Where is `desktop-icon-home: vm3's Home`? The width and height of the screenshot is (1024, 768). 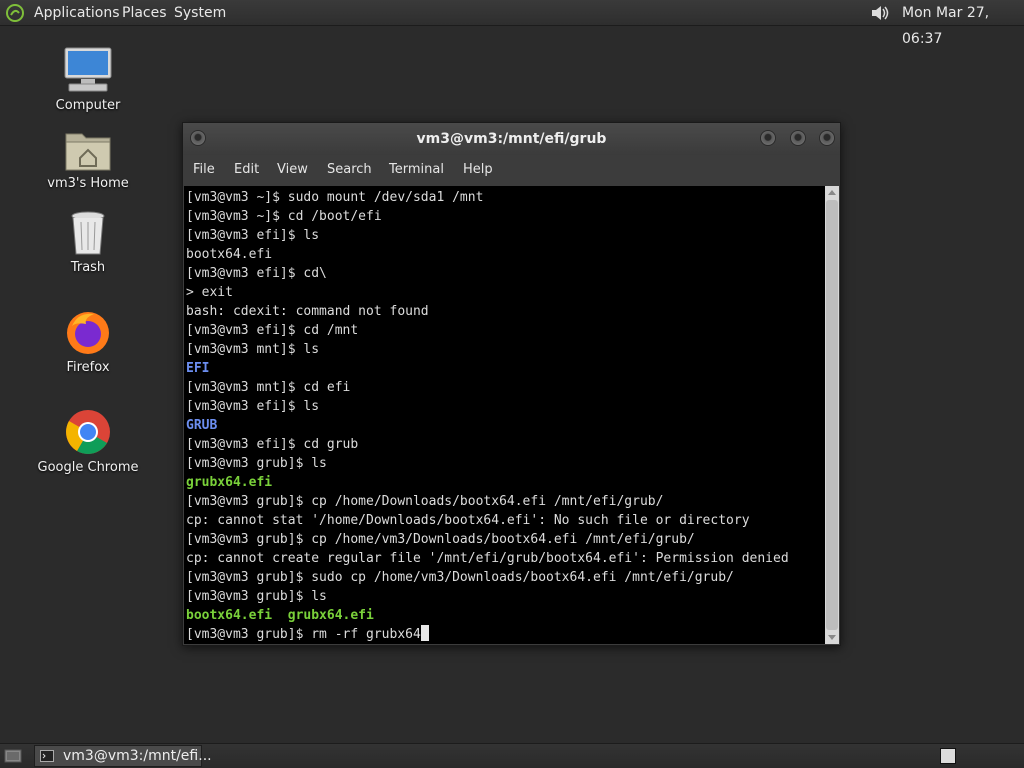 desktop-icon-home: vm3's Home is located at coordinates (88, 159).